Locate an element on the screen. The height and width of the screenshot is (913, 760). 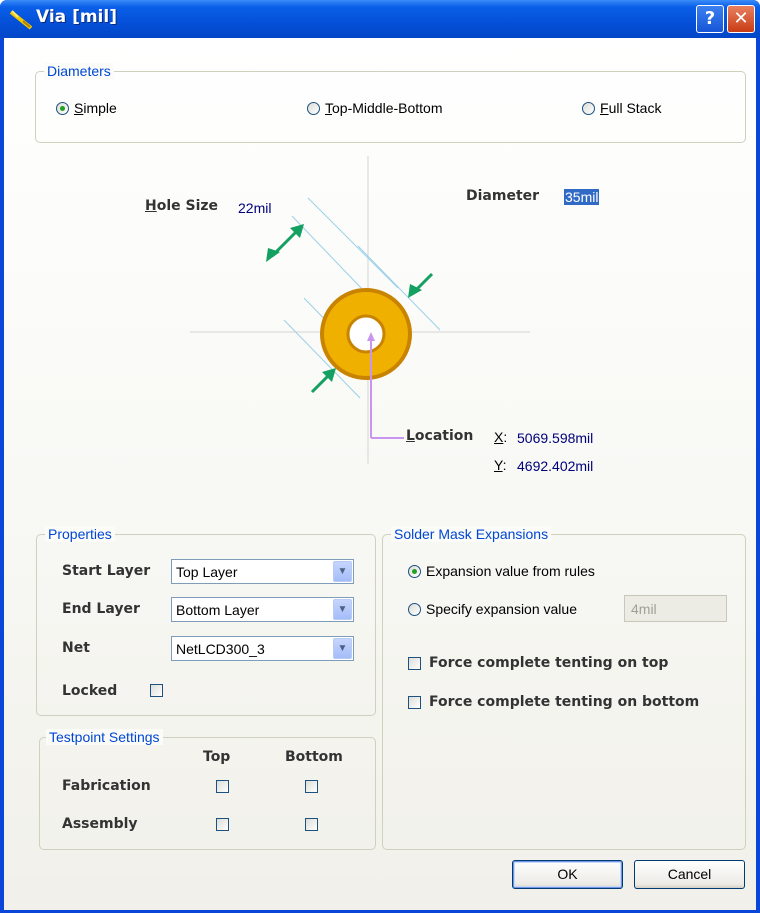
location-label: Location is located at coordinates (439, 436).